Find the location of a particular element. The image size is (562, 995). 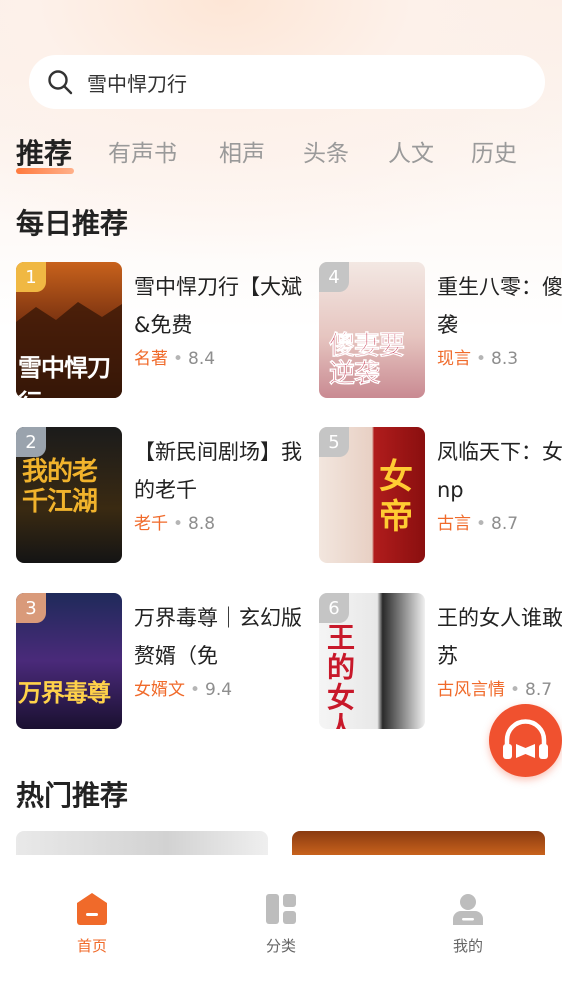

book-card: 雪中悍刀行 1 雪中悍刀行【大斌&免费 名著•8.4 is located at coordinates (161, 330).